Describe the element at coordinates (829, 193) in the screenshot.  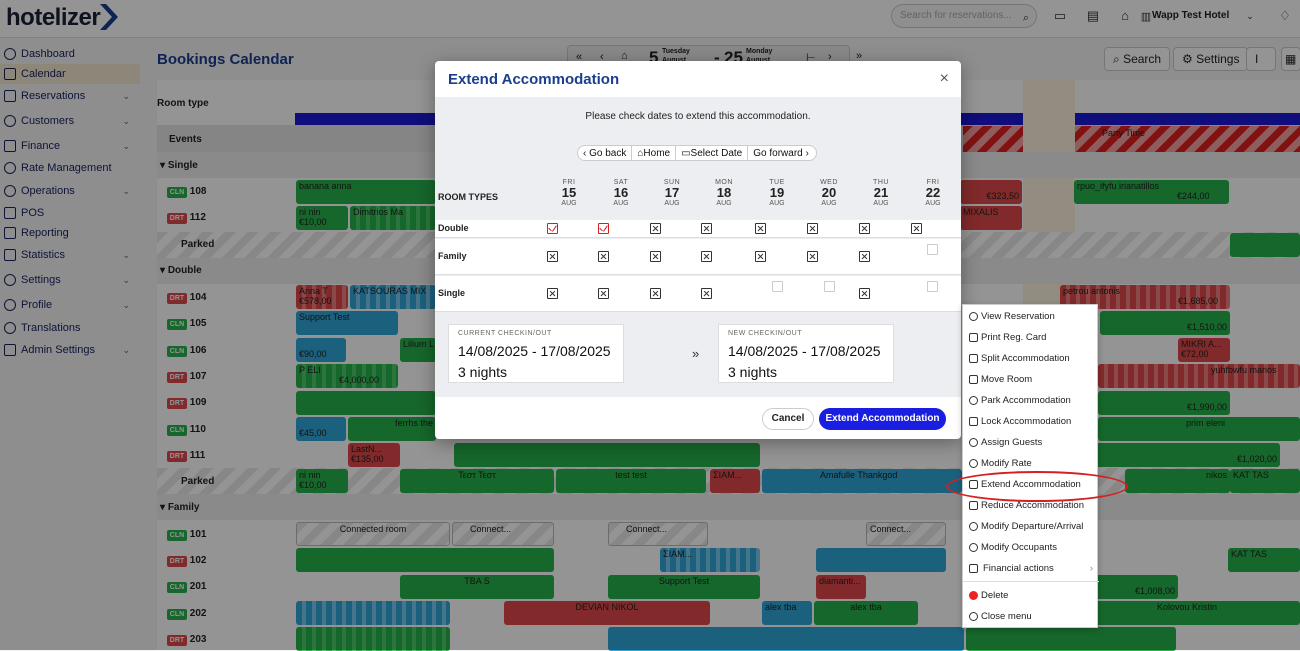
I see `day-column: WED 20 AUG` at that location.